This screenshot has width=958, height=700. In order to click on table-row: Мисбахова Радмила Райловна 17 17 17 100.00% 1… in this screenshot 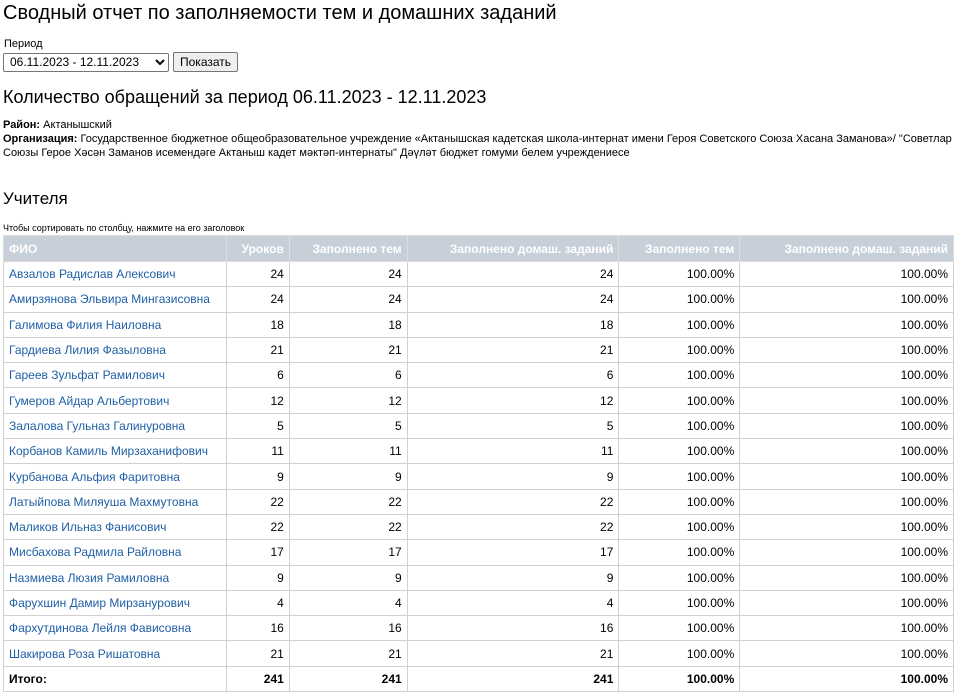, I will do `click(478, 552)`.